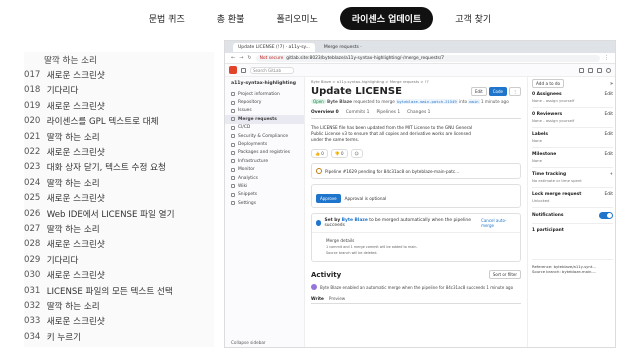 This screenshot has width=640, height=362. I want to click on sort-filter-dropdown: Sort or filter, so click(504, 274).